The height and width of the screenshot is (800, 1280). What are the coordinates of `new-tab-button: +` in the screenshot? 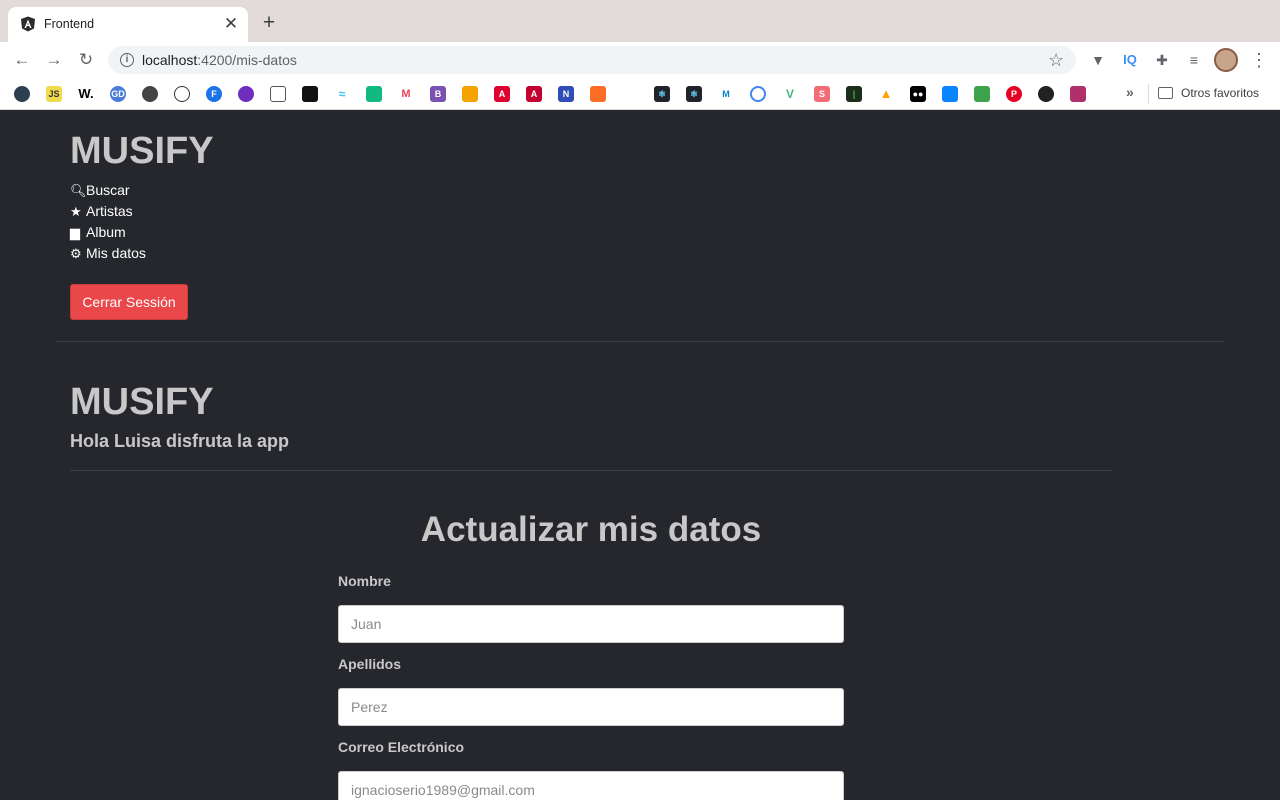 It's located at (269, 23).